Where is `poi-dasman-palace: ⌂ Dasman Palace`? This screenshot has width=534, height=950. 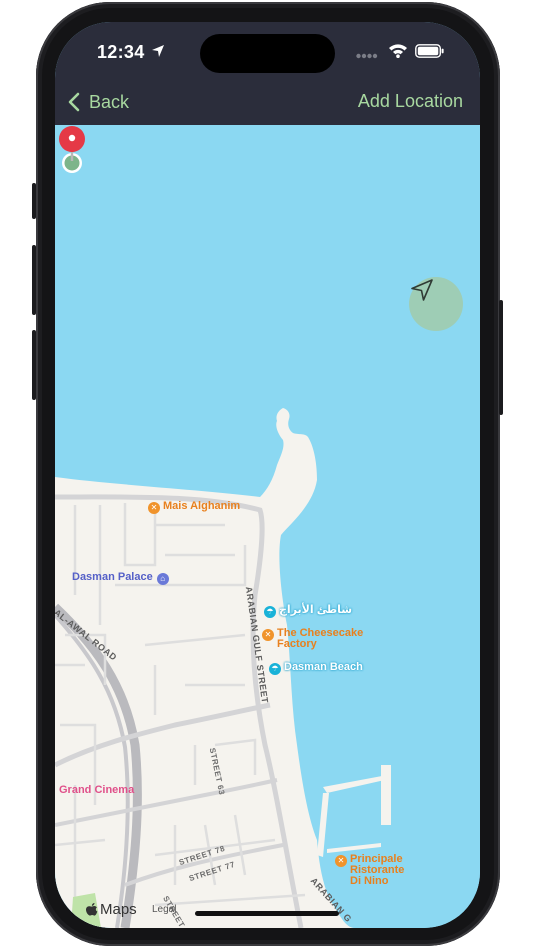 poi-dasman-palace: ⌂ Dasman Palace is located at coordinates (120, 578).